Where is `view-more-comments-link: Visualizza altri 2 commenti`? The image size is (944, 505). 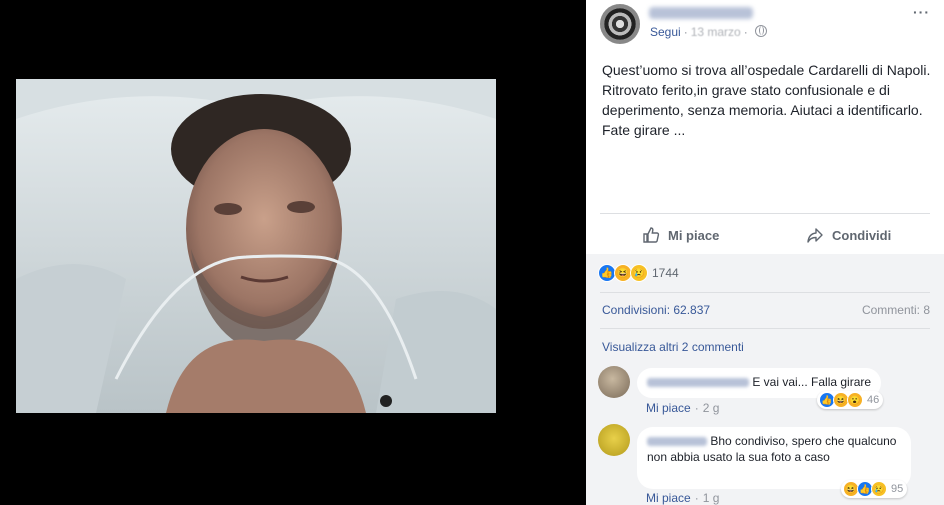
view-more-comments-link: Visualizza altri 2 commenti is located at coordinates (673, 347).